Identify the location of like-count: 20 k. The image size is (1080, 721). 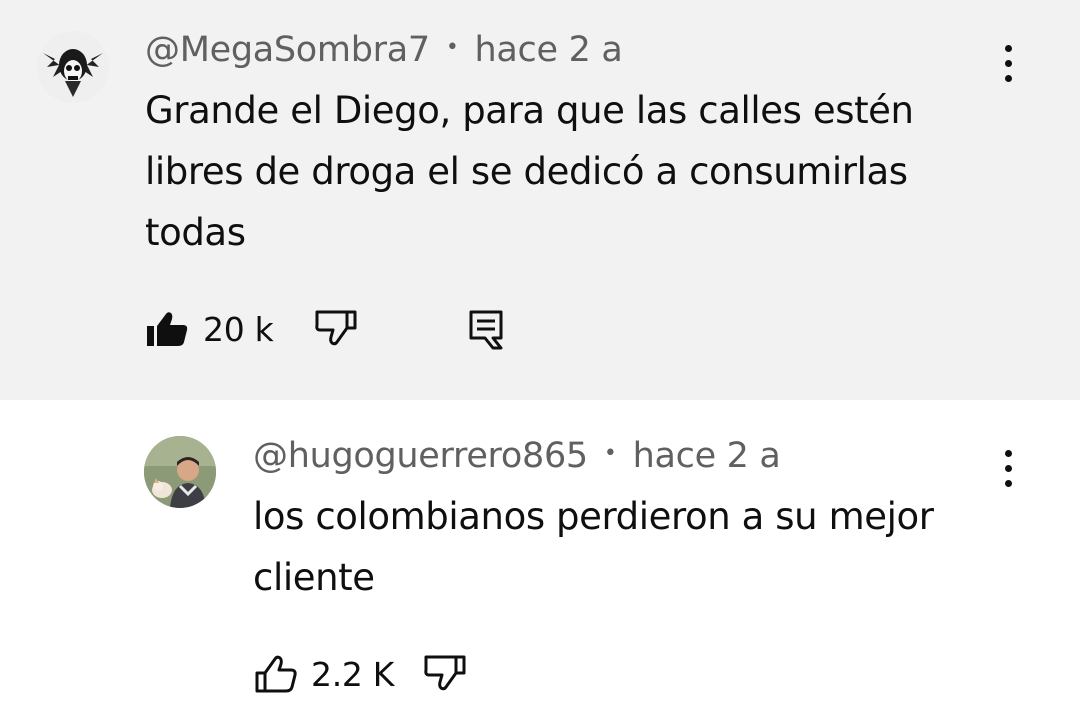
(238, 329).